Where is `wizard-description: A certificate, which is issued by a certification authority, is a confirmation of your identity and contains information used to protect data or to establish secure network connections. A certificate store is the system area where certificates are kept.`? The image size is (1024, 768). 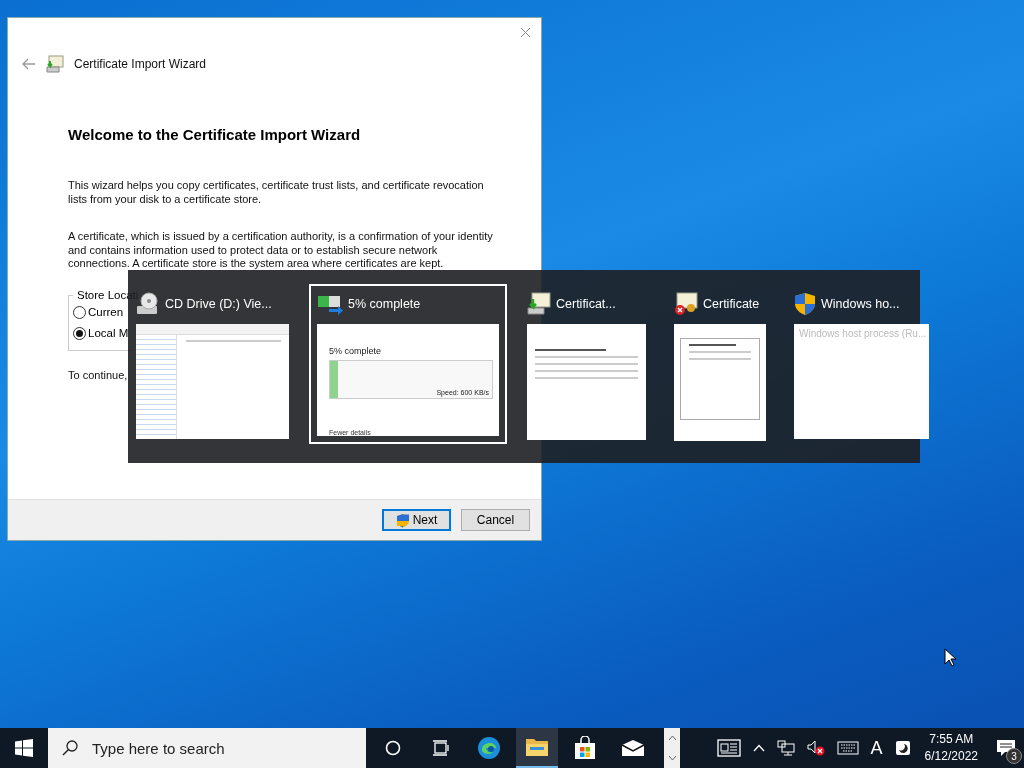
wizard-description: A certificate, which is issued by a certification authority, is a confirmation of your identity and contains information used to protect data or to establish secure network connections. A certificate store is the system area where certificates are kept. is located at coordinates (281, 250).